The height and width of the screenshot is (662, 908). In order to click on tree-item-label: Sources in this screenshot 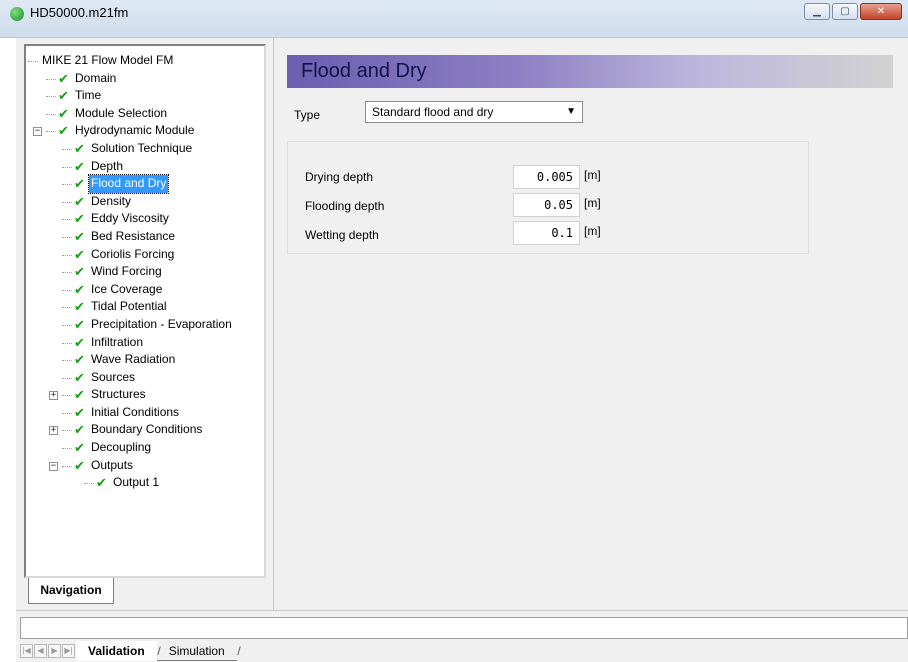, I will do `click(113, 376)`.